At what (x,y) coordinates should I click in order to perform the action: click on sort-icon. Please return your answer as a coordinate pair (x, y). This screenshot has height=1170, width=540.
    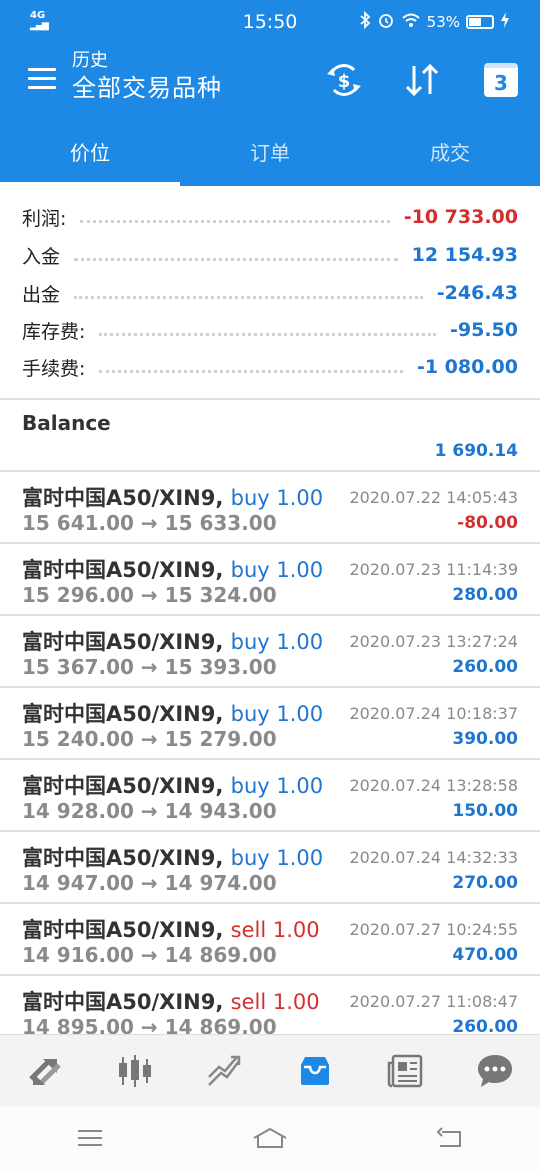
    Looking at the image, I should click on (422, 80).